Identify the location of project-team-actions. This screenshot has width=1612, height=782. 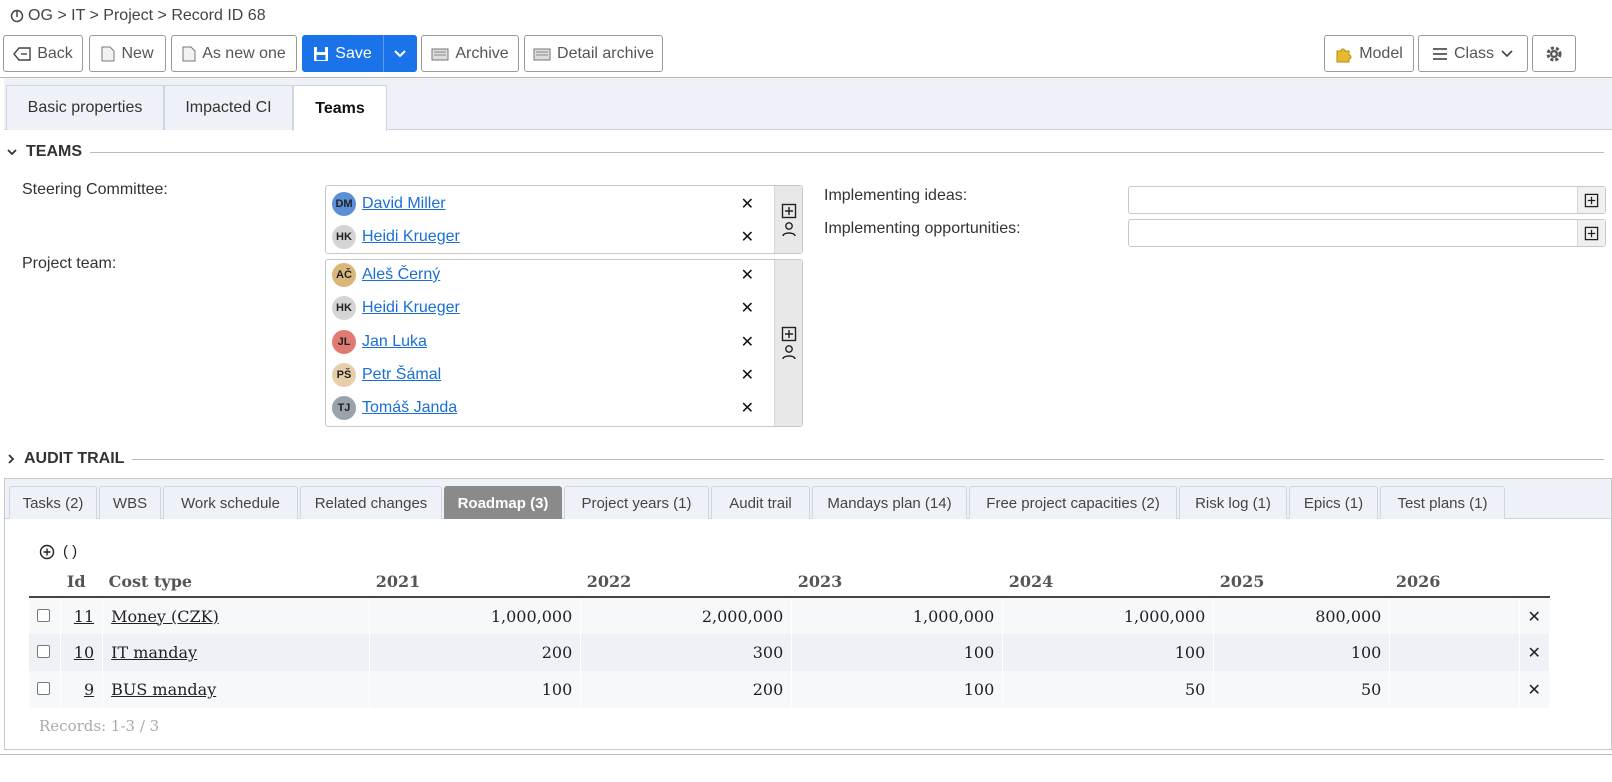
(788, 343).